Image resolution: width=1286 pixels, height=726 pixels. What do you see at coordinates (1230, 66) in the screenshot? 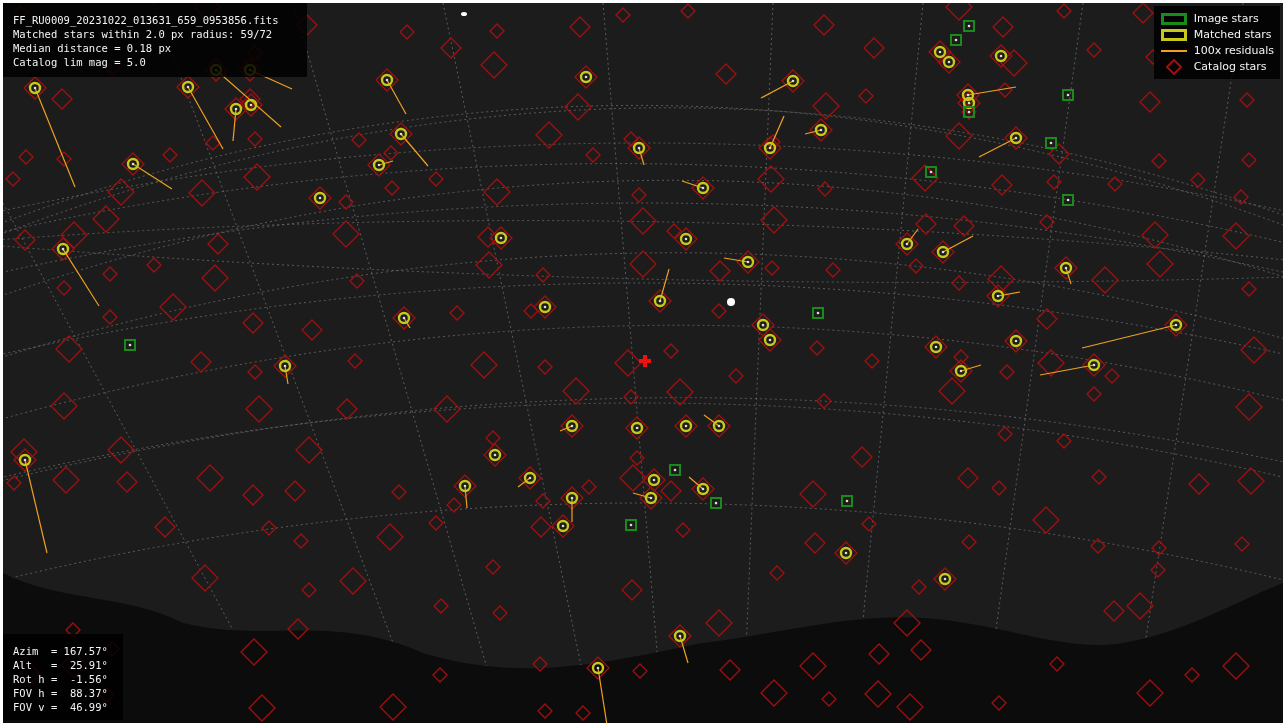
I see `legend-label: Catalog stars` at bounding box center [1230, 66].